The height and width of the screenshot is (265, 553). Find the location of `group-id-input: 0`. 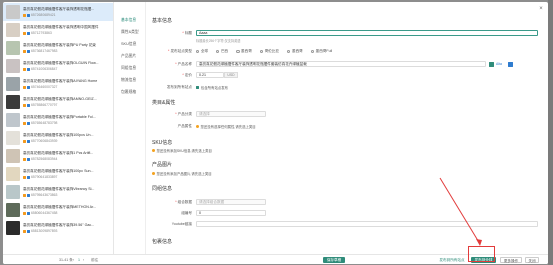

group-id-input: 0 is located at coordinates (231, 213).